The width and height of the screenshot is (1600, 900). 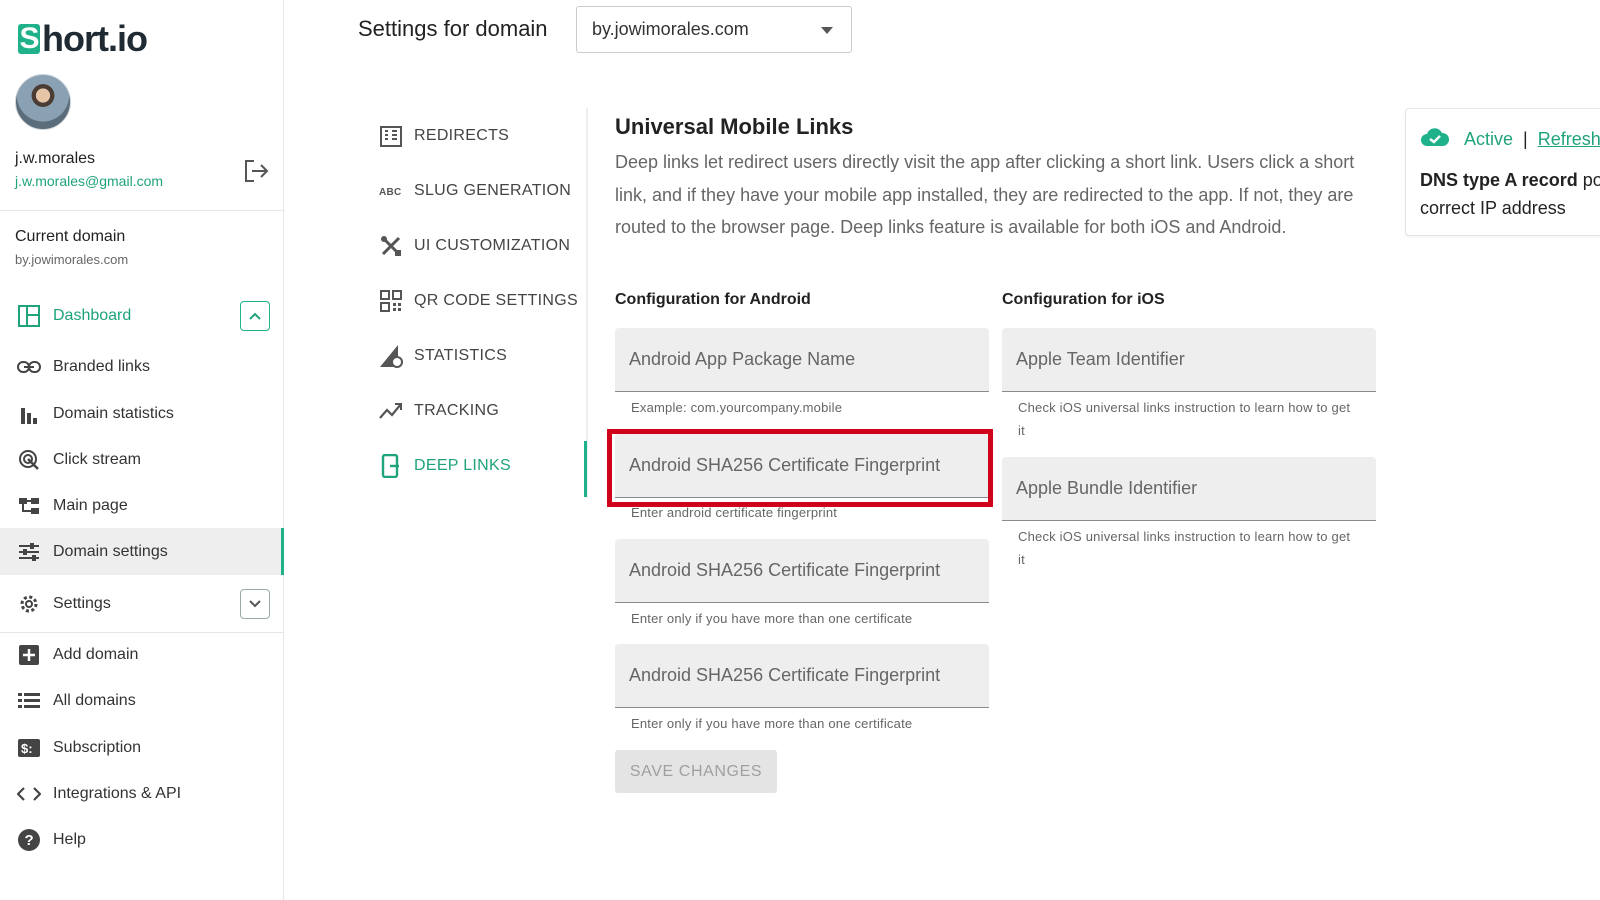 I want to click on sidebar-item-domain-statistics: Domain statistics, so click(x=142, y=414).